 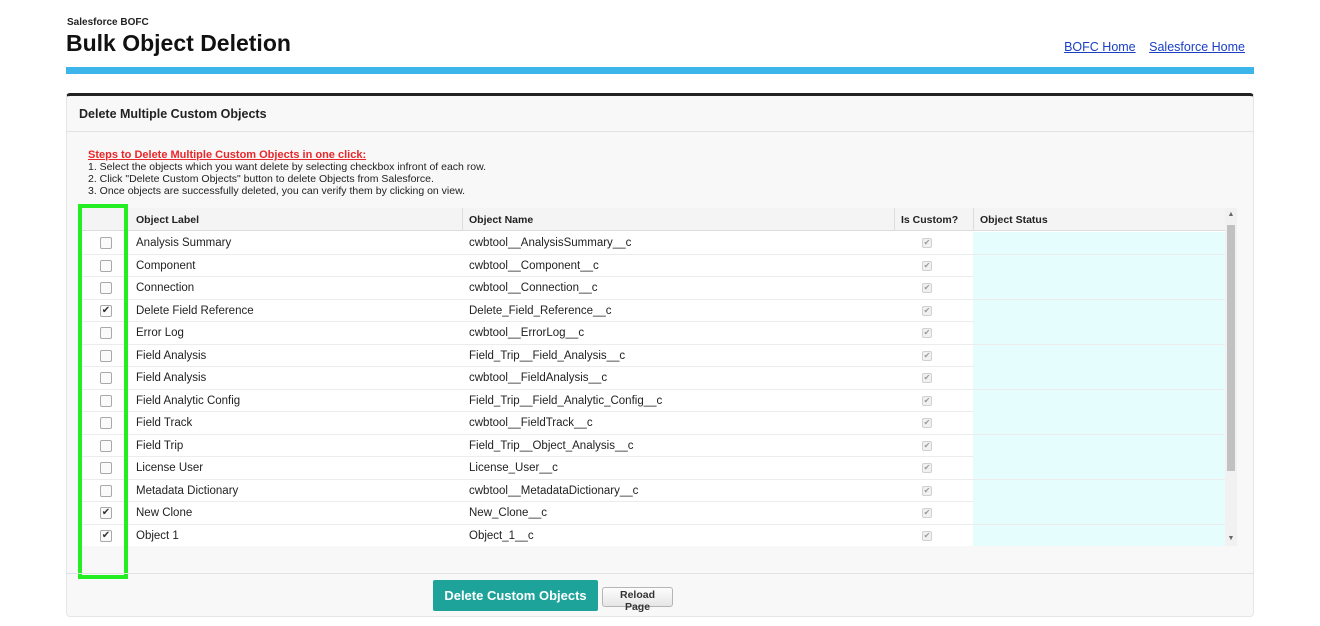 What do you see at coordinates (164, 423) in the screenshot?
I see `object-label-cell: Field Track` at bounding box center [164, 423].